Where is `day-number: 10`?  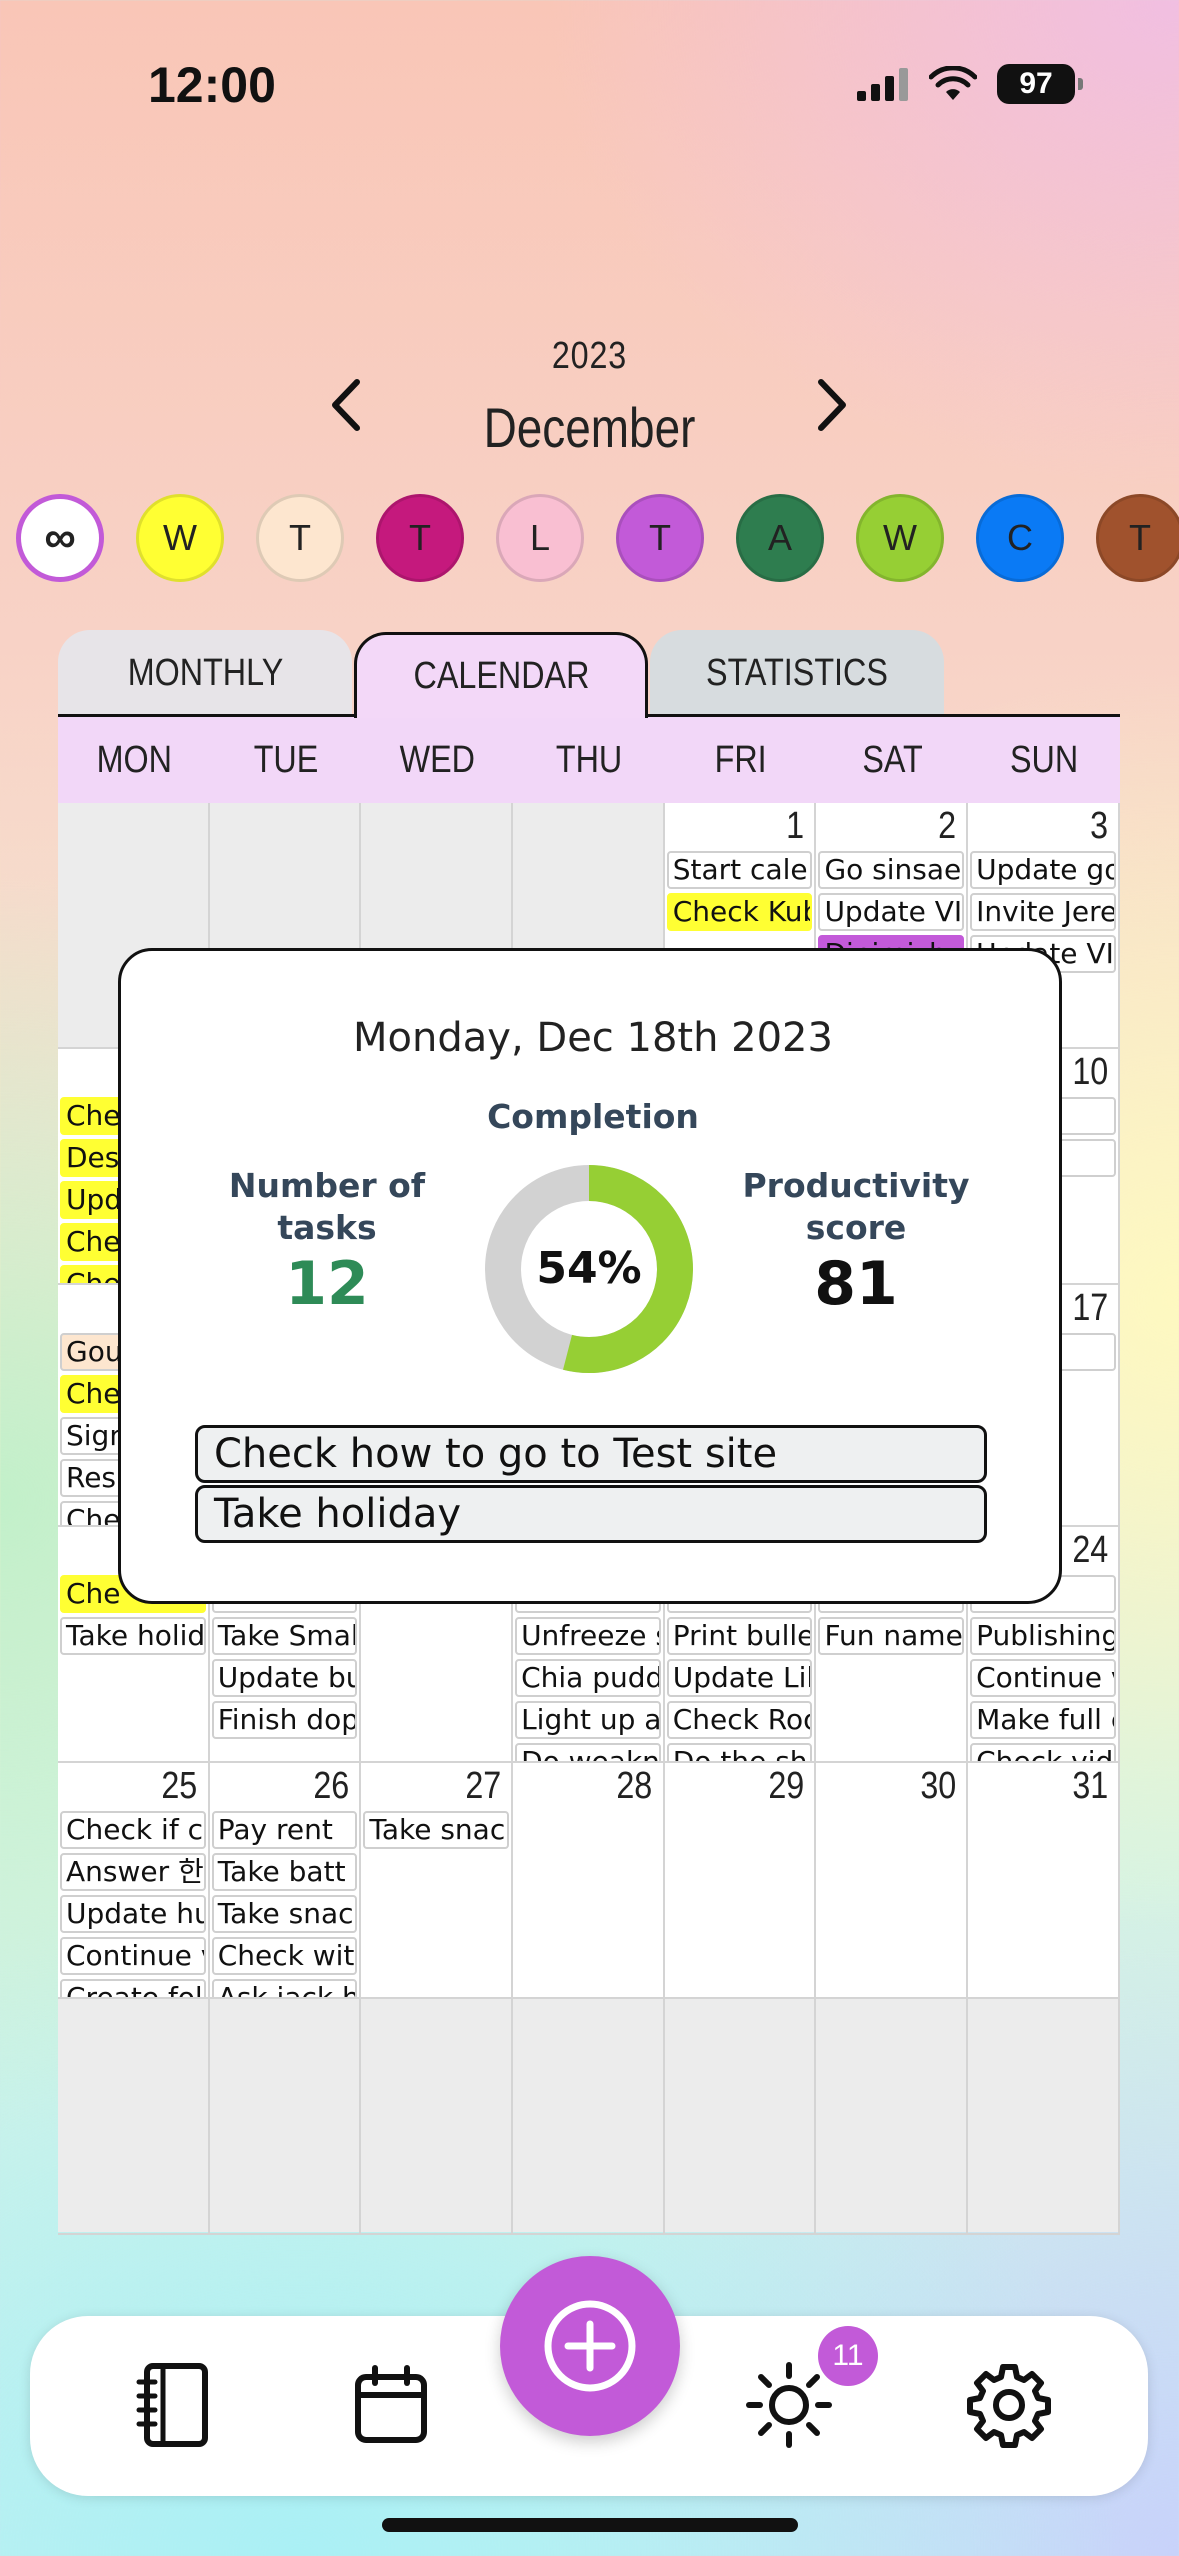
day-number: 10 is located at coordinates (1089, 1072).